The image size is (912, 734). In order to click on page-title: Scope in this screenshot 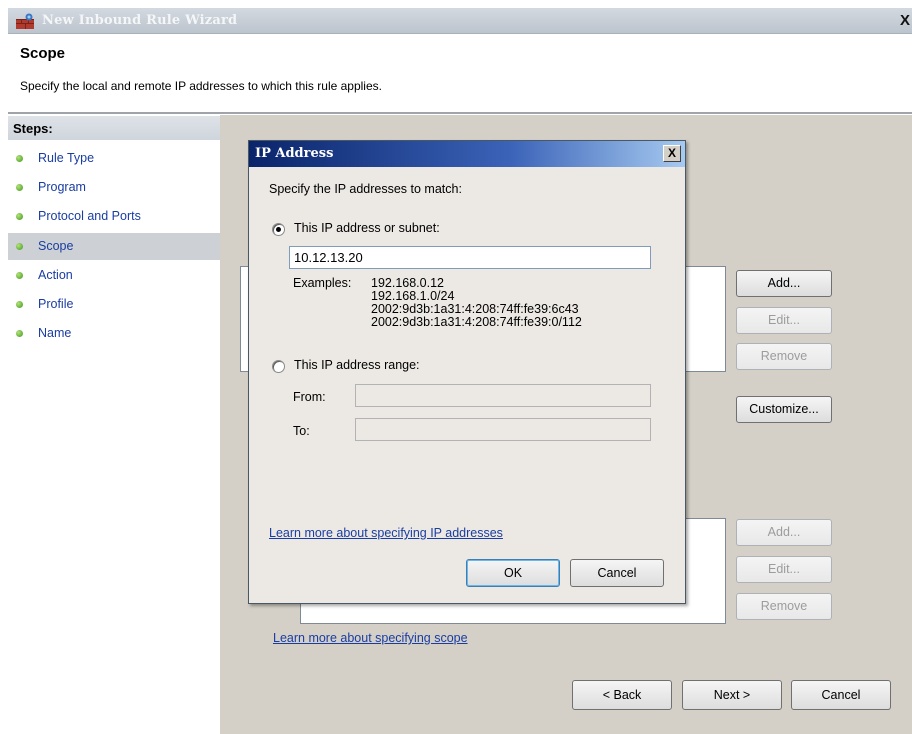, I will do `click(43, 53)`.